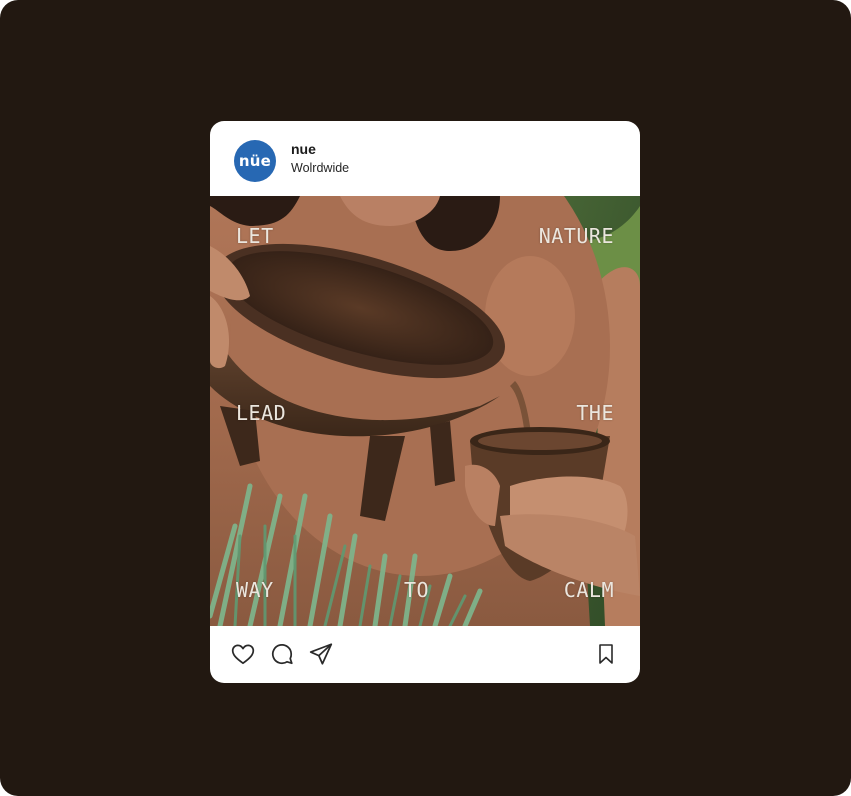 The image size is (851, 796). What do you see at coordinates (261, 413) in the screenshot?
I see `overlay-word-lead: LEAD` at bounding box center [261, 413].